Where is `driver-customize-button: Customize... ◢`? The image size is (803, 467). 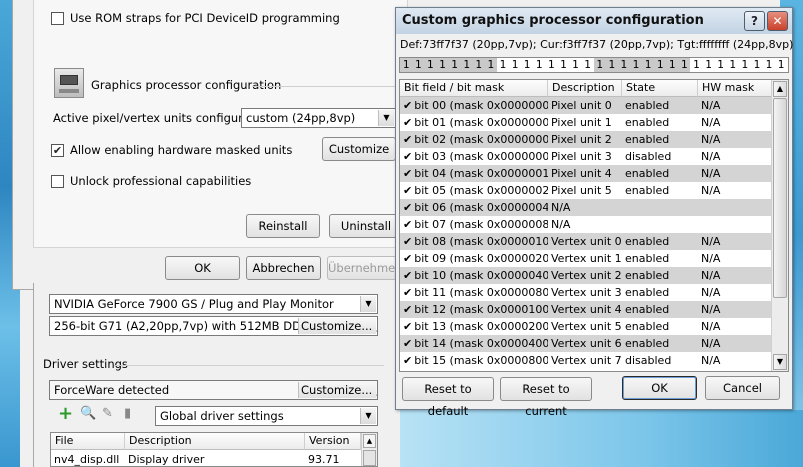
driver-customize-button: Customize... ◢ is located at coordinates (337, 390).